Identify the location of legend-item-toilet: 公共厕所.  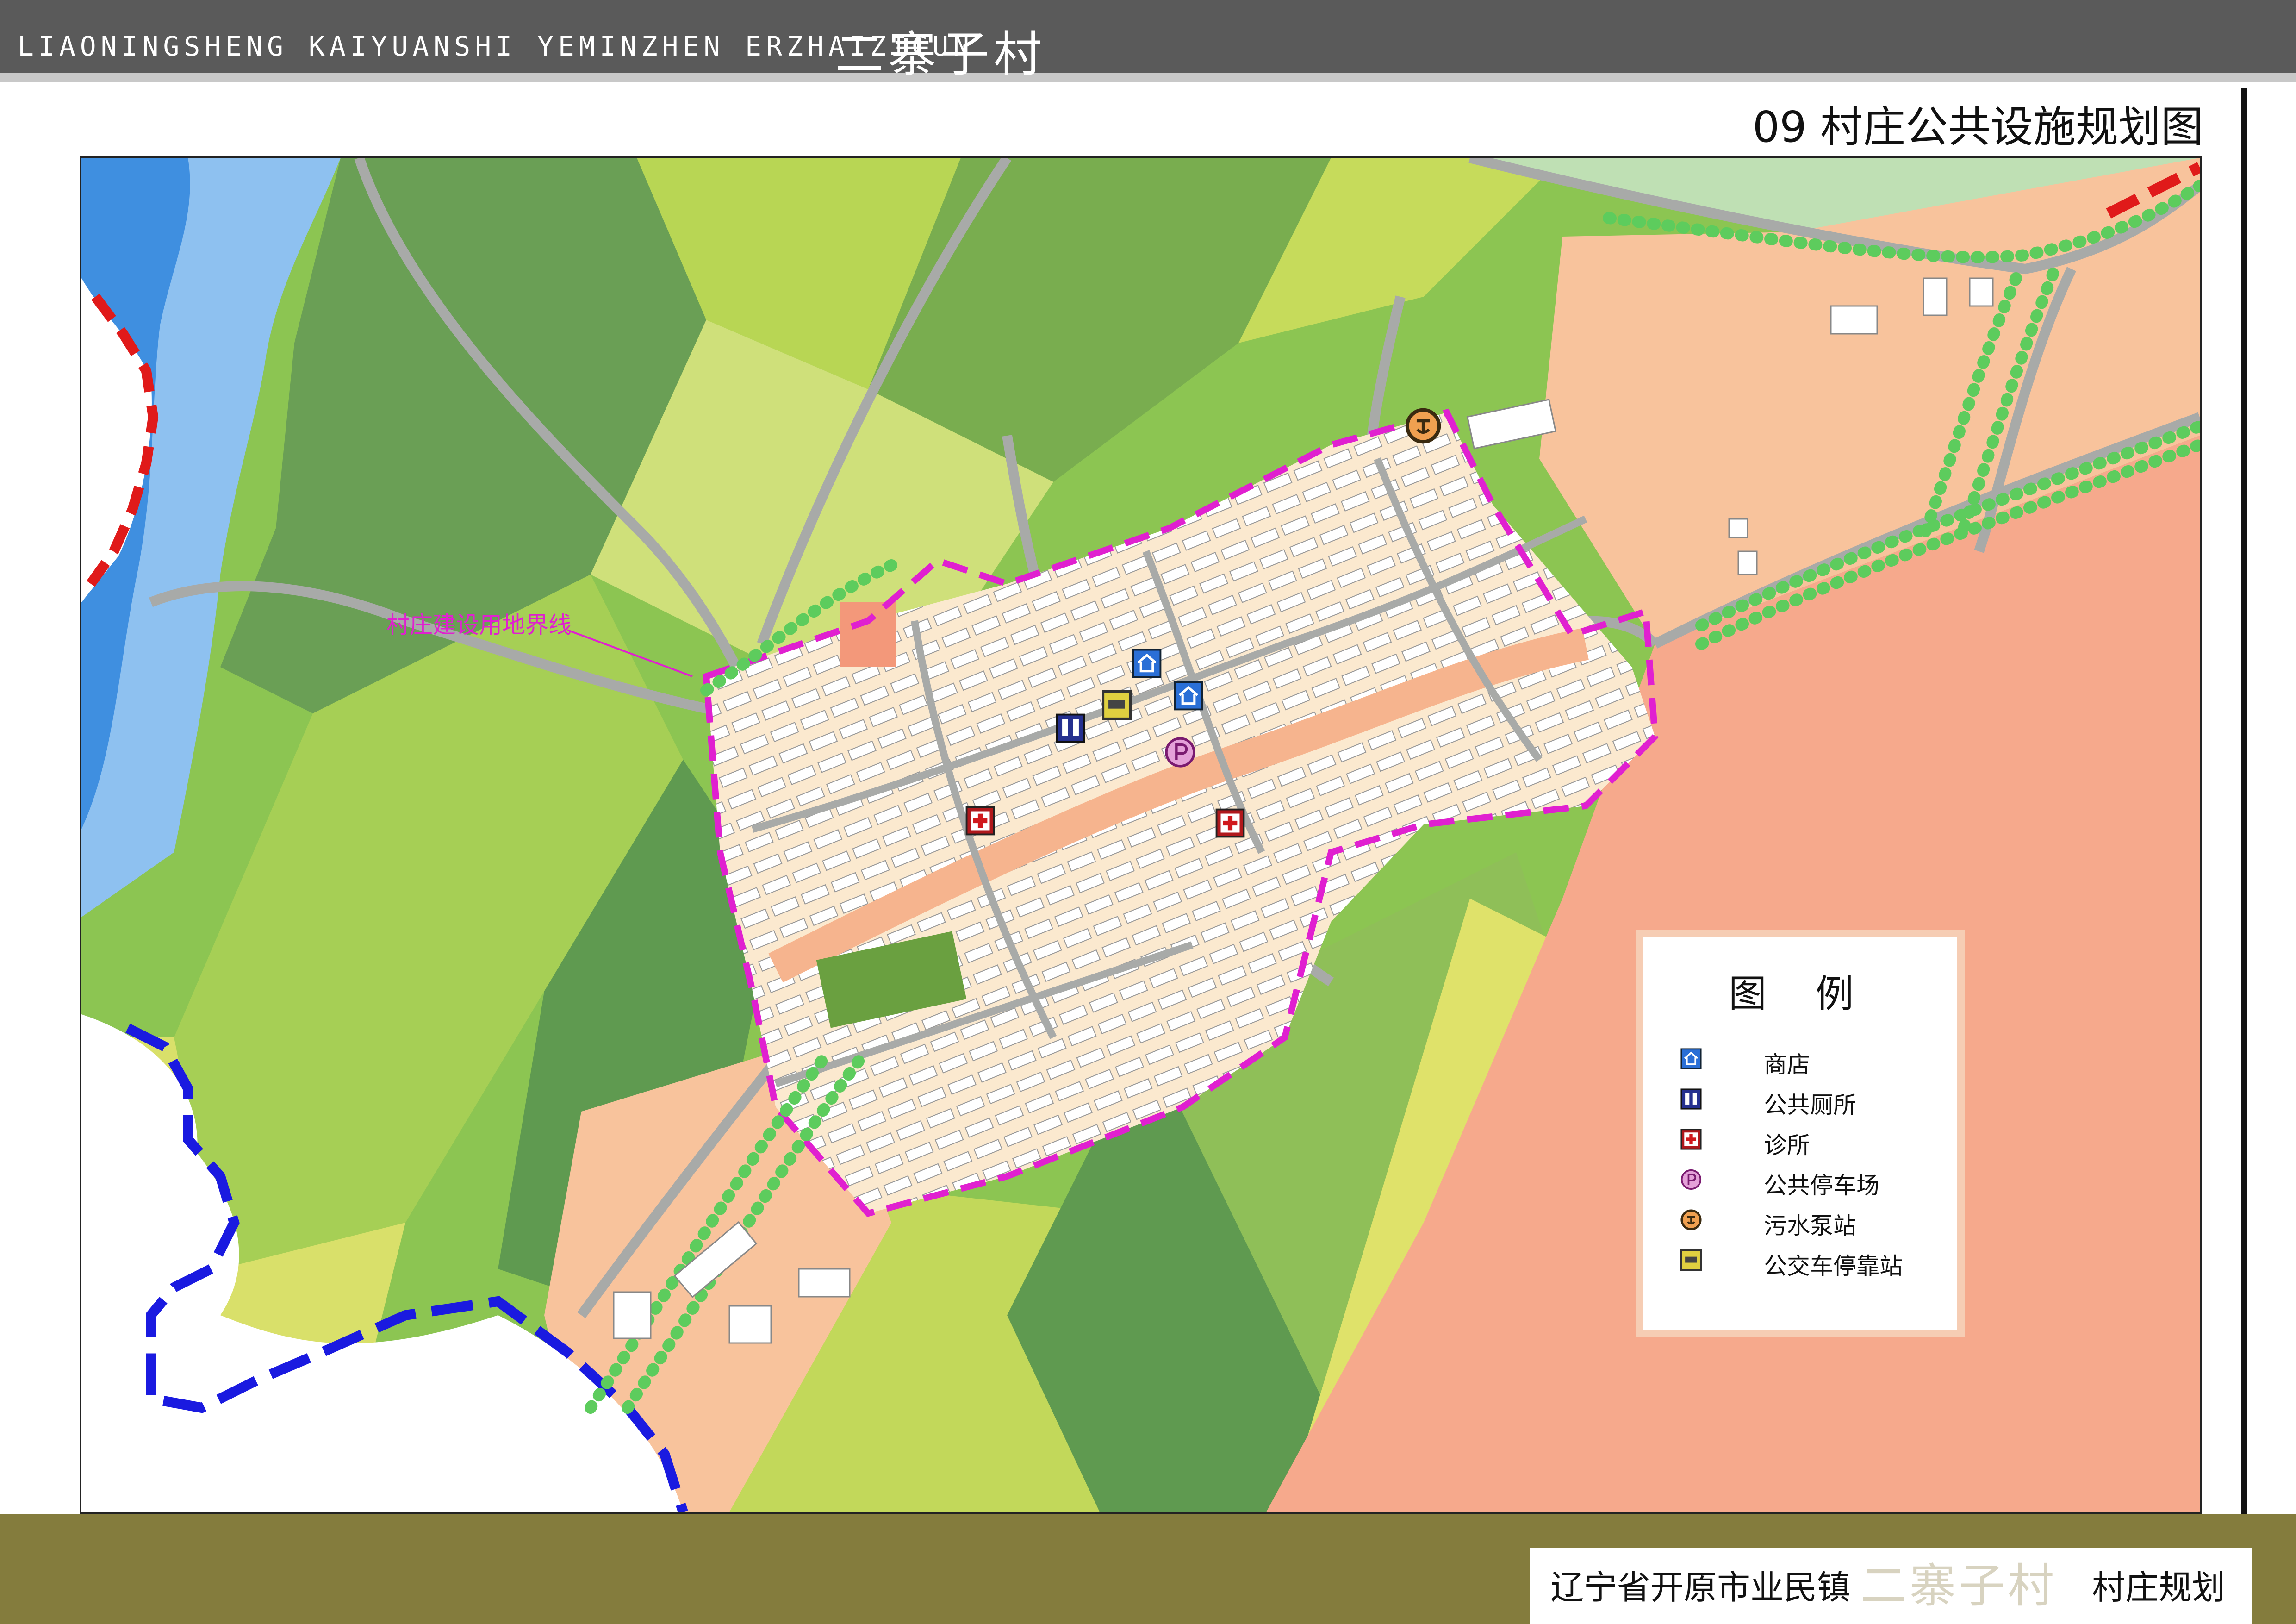
(1810, 1102).